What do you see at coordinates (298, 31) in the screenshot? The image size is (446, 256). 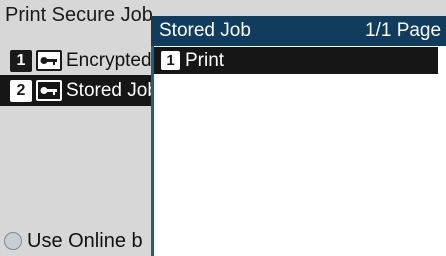 I see `popup-header: Stored Job 1/1 Page` at bounding box center [298, 31].